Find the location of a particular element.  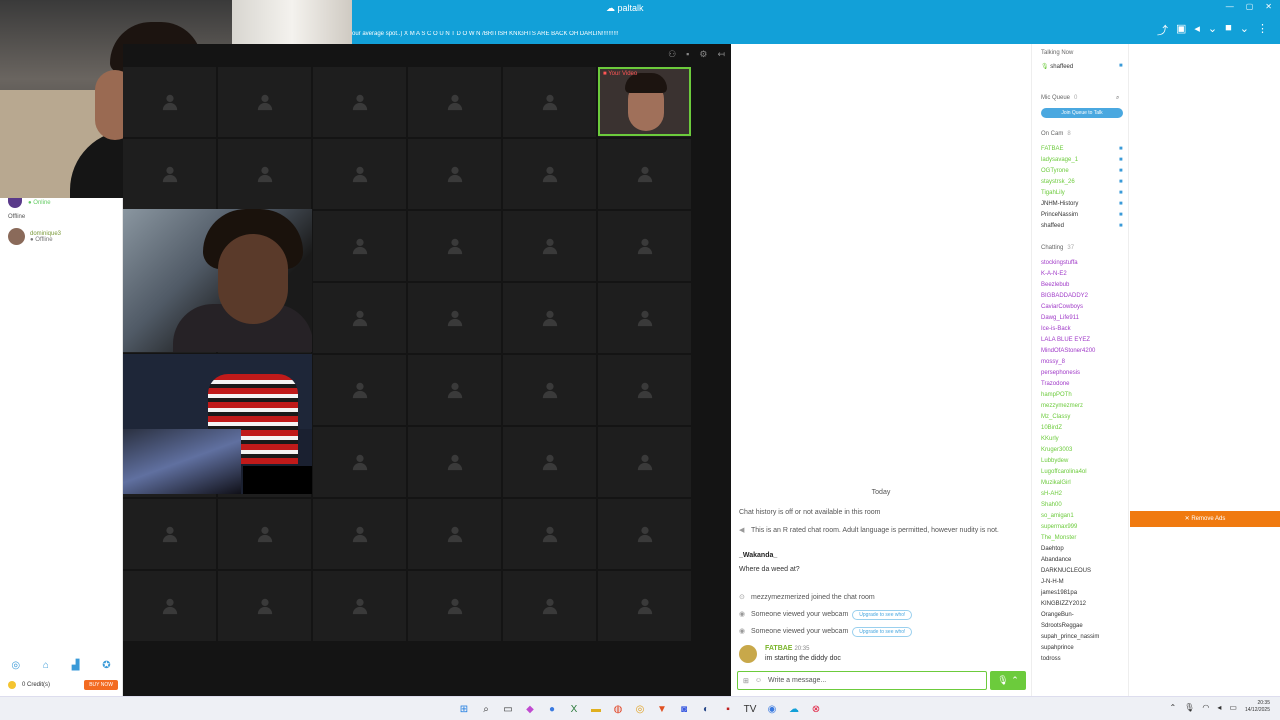

minimize-icon: — is located at coordinates (1230, 6).